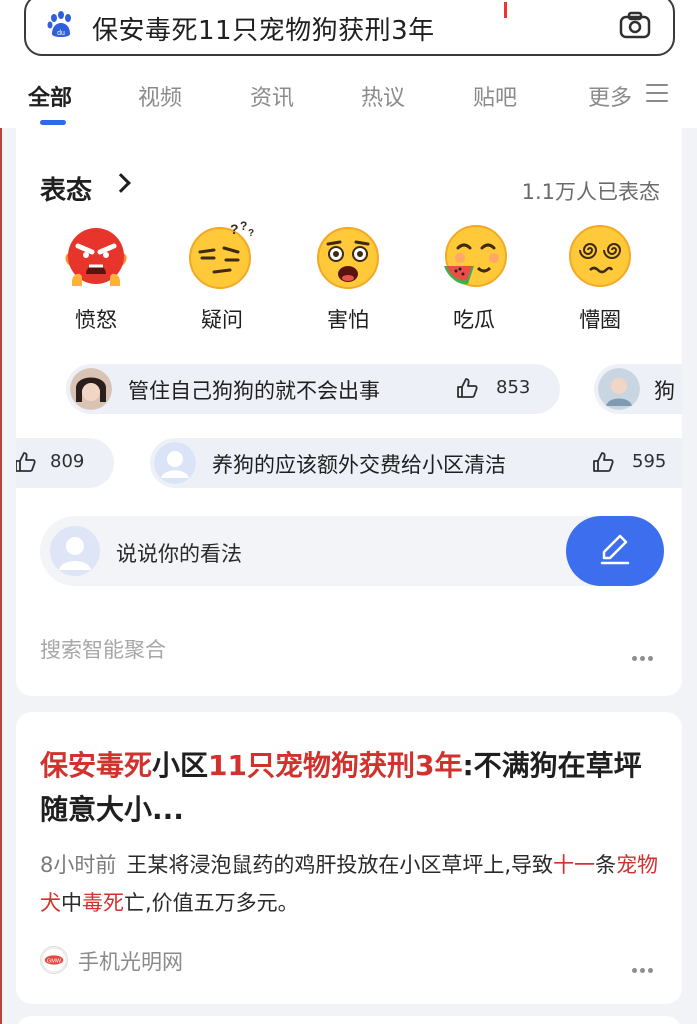 This screenshot has height=1024, width=697. I want to click on aggregate-label: 搜索智能聚合, so click(103, 650).